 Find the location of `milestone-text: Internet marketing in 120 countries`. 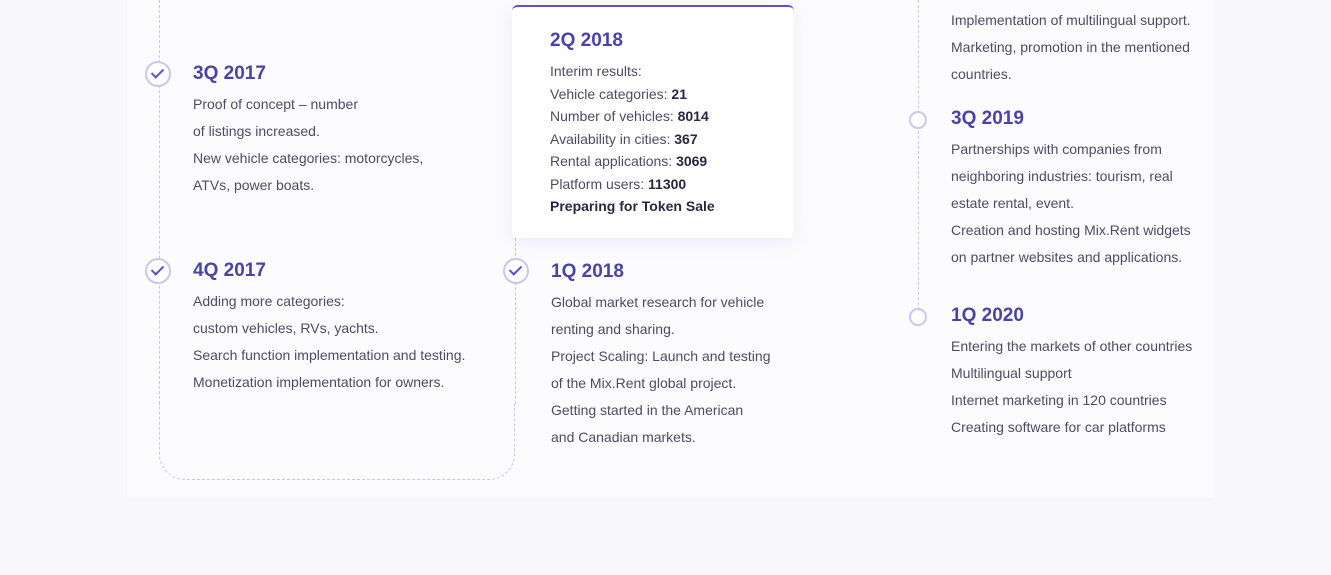

milestone-text: Internet marketing in 120 countries is located at coordinates (1059, 400).